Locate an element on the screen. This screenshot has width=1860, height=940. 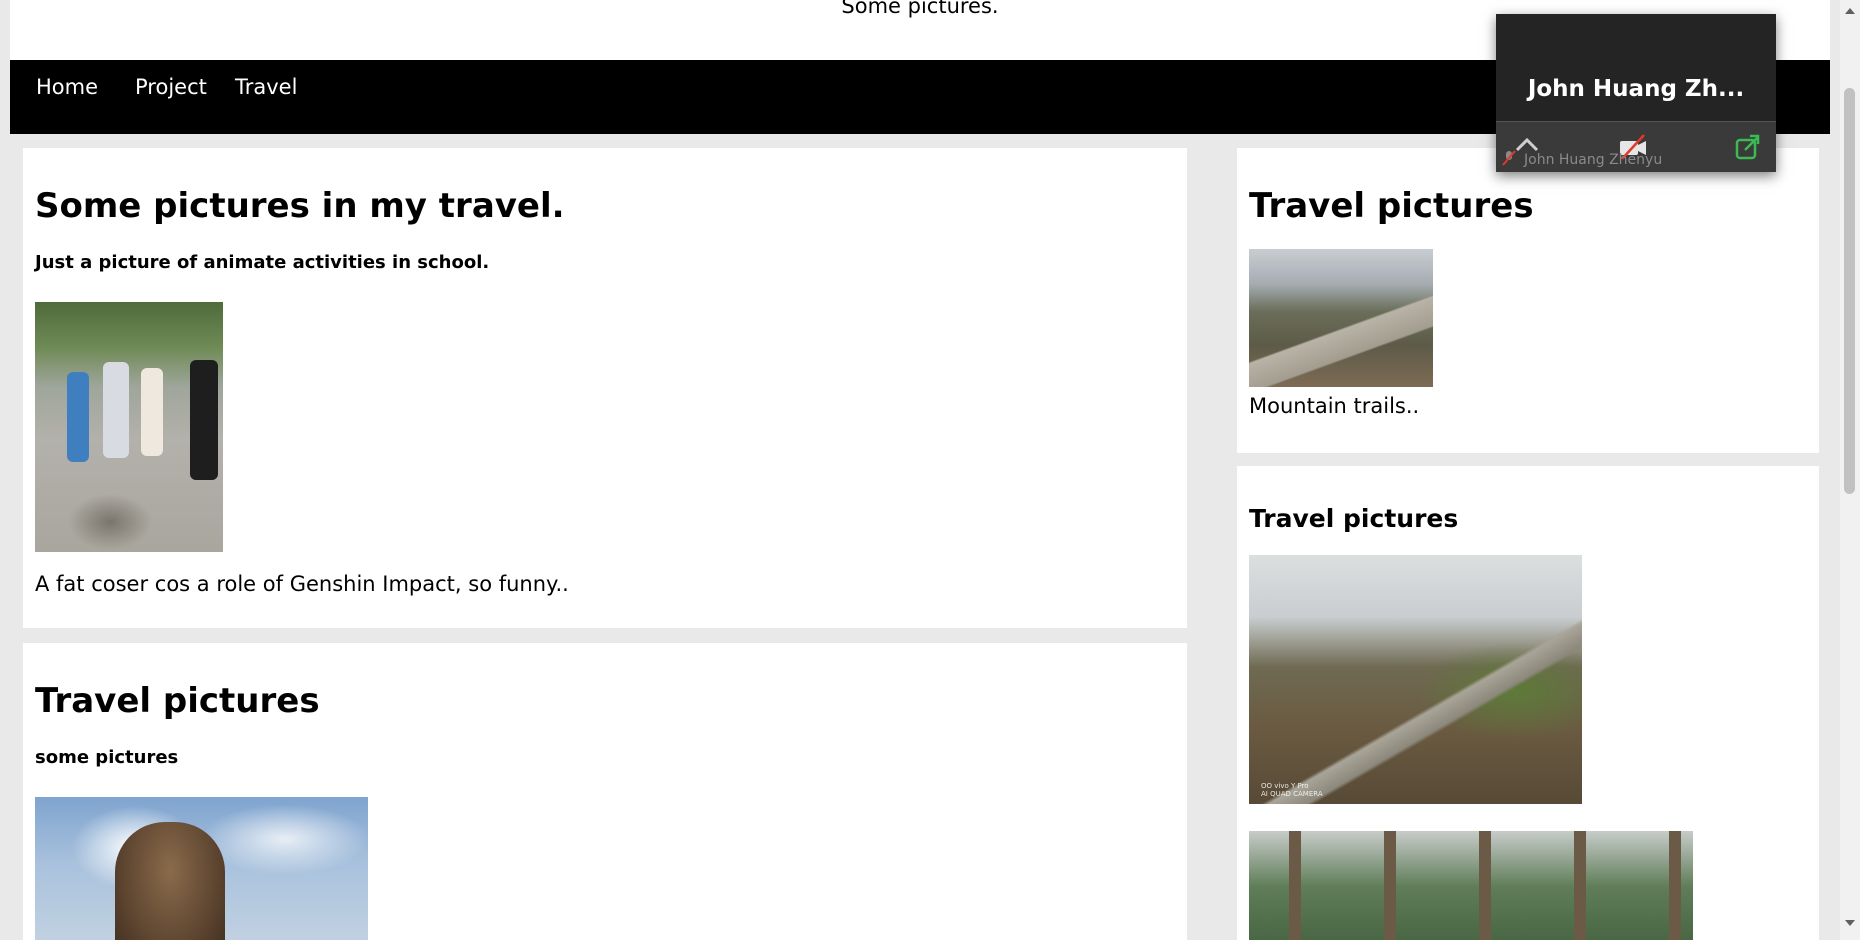
forest-photo is located at coordinates (1471, 885).